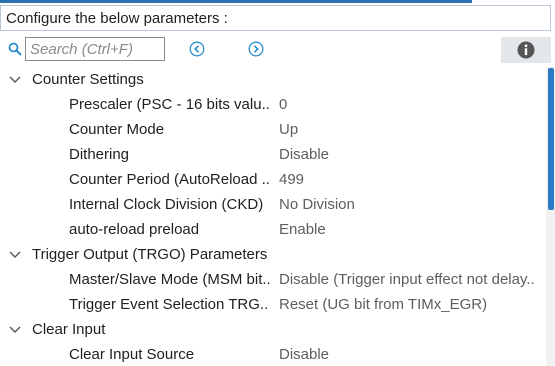 The height and width of the screenshot is (366, 555). Describe the element at coordinates (273, 79) in the screenshot. I see `group-counter-settings: Counter Settings` at that location.